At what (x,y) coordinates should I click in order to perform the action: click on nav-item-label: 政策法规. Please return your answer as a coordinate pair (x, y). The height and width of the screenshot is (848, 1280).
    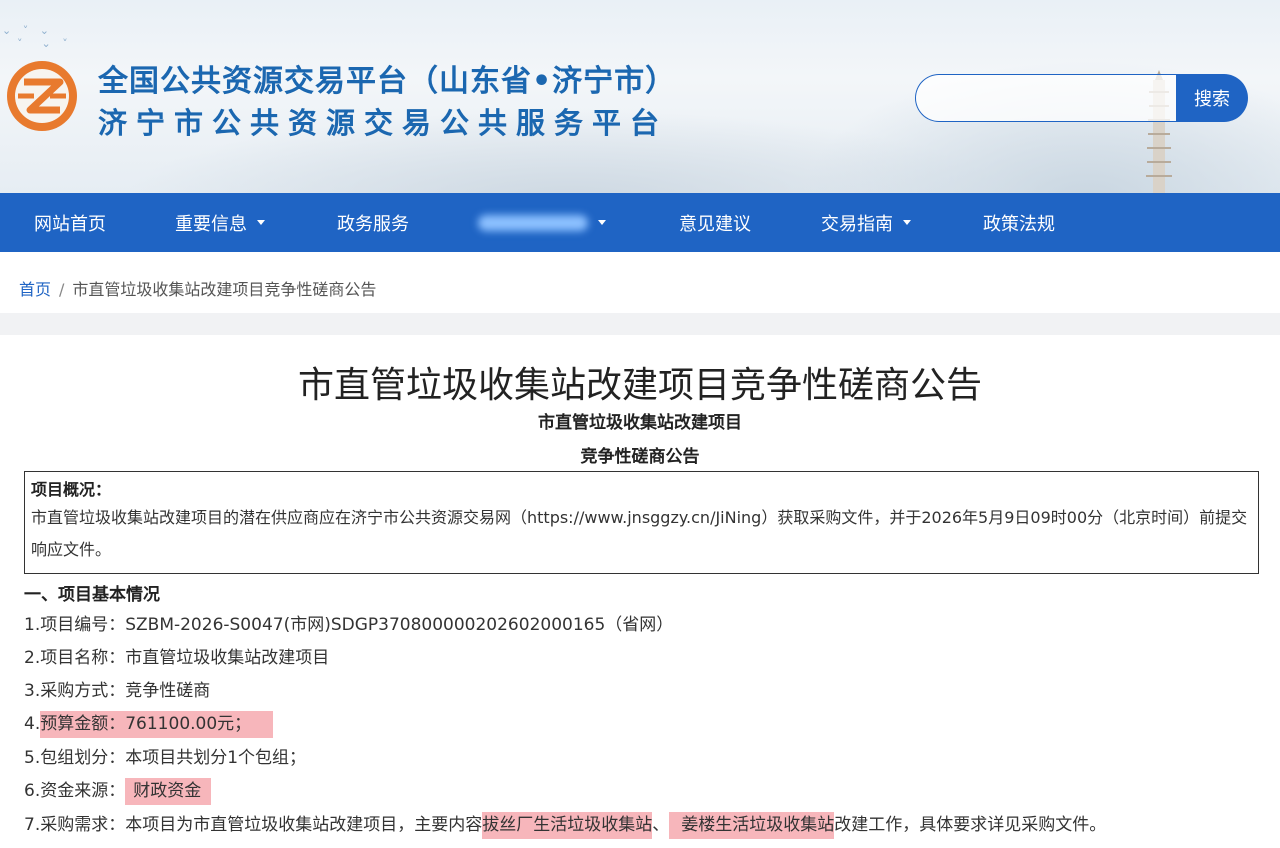
    Looking at the image, I should click on (1019, 224).